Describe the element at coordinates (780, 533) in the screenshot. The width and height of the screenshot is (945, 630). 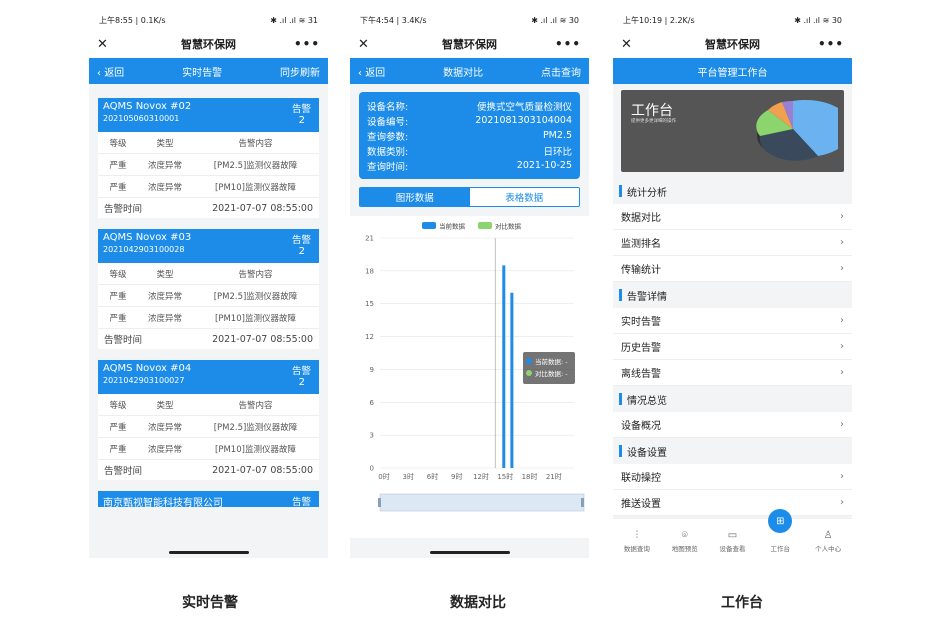
I see `tab-3: ⊞ 工作台` at that location.